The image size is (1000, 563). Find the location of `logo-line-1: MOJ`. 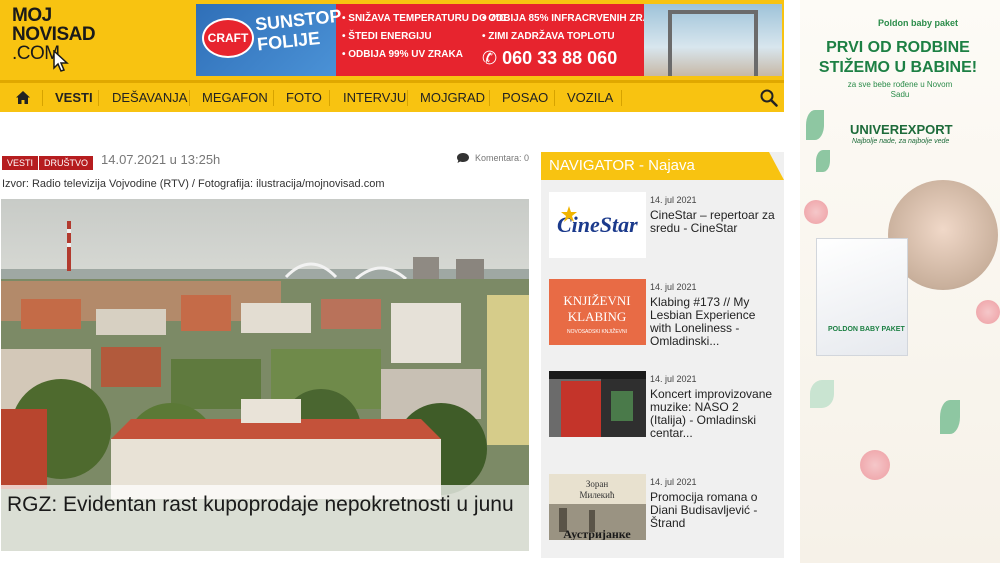

logo-line-1: MOJ is located at coordinates (32, 15).